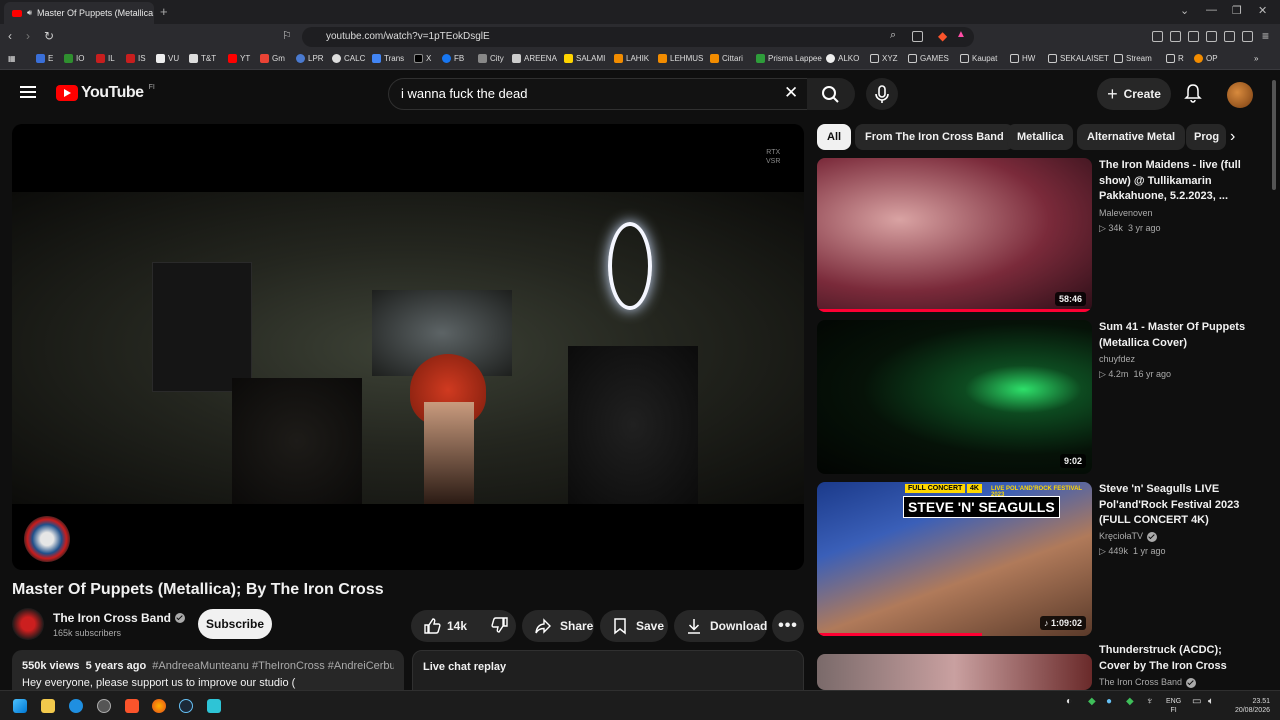 The width and height of the screenshot is (1280, 720). What do you see at coordinates (884, 58) in the screenshot?
I see `bookmark-item: XYZ` at bounding box center [884, 58].